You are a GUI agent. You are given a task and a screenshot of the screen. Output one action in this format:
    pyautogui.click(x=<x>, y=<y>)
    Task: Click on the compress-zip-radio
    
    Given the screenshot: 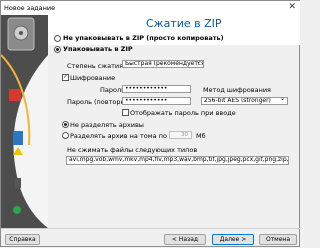 What is the action you would take?
    pyautogui.click(x=57, y=49)
    